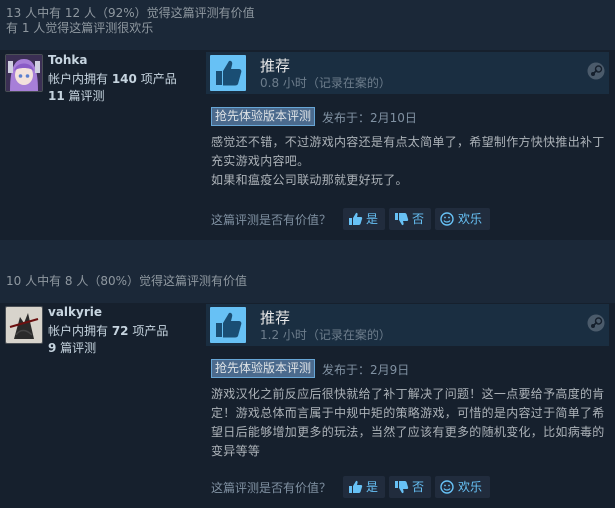 This screenshot has height=508, width=615. I want to click on playtime-hours: 0.8 小时（记录在案的）, so click(325, 83).